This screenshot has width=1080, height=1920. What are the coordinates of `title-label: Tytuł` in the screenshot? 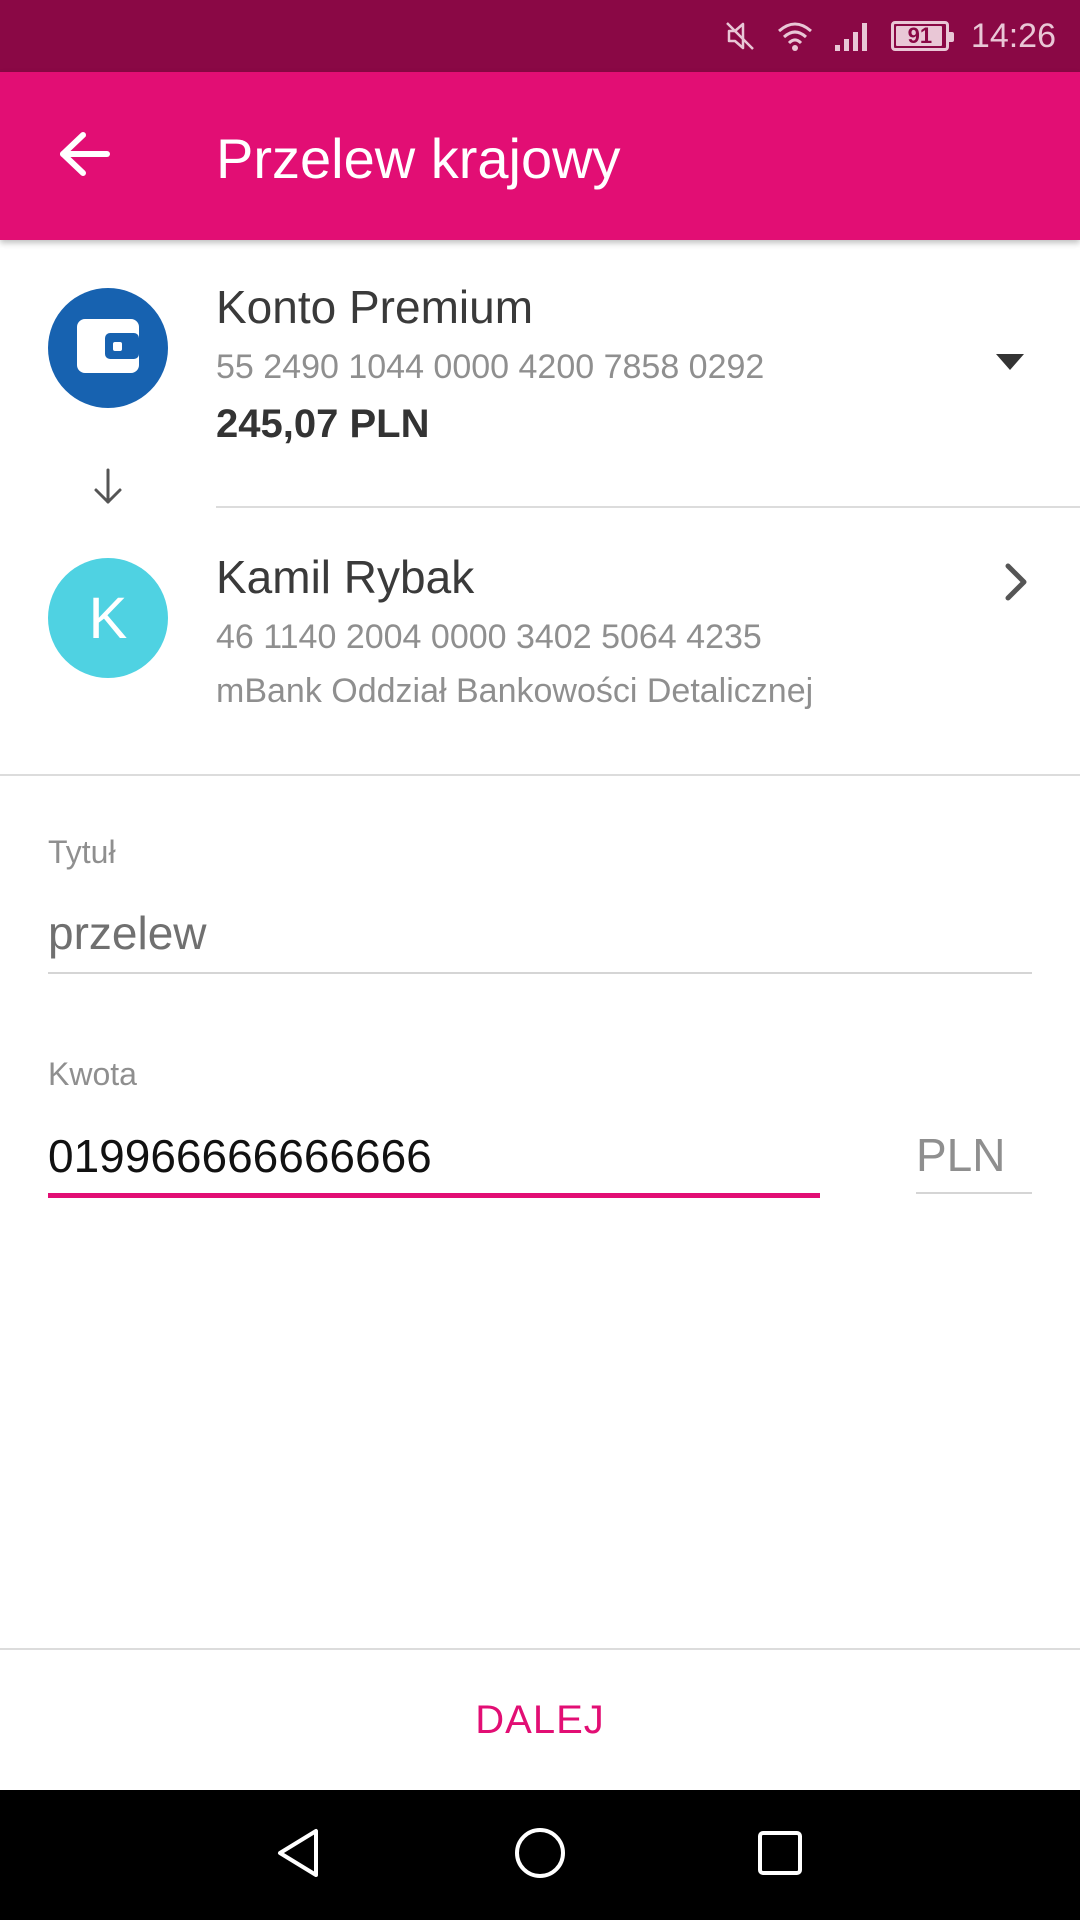 It's located at (82, 852).